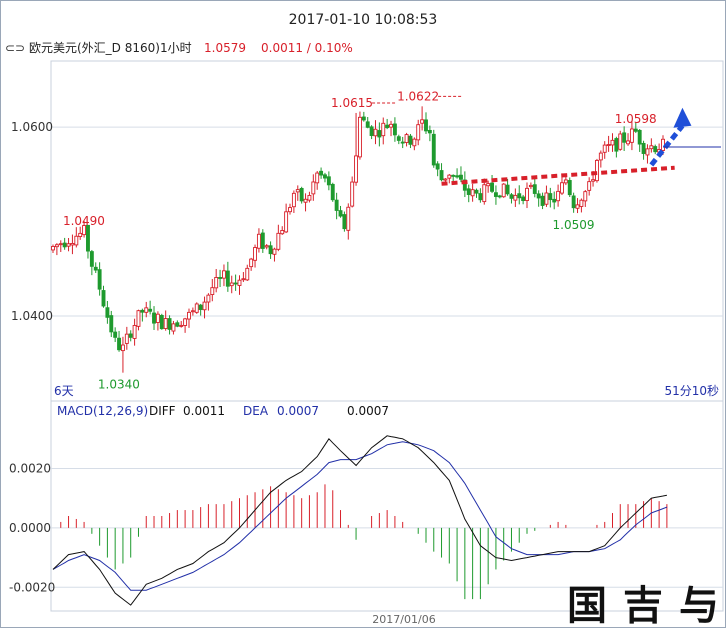 The height and width of the screenshot is (628, 726). I want to click on left-period-note: 6天, so click(64, 391).